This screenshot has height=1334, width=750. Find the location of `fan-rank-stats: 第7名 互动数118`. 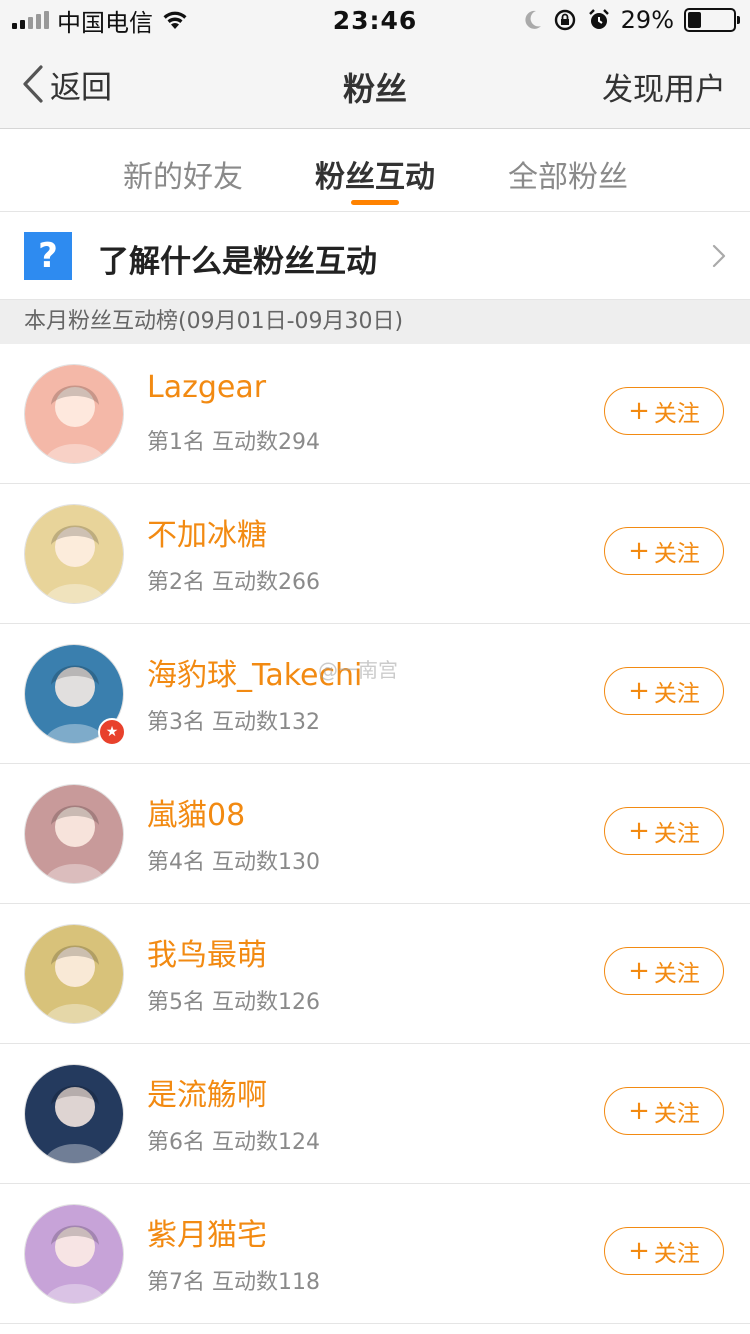

fan-rank-stats: 第7名 互动数118 is located at coordinates (233, 1282).